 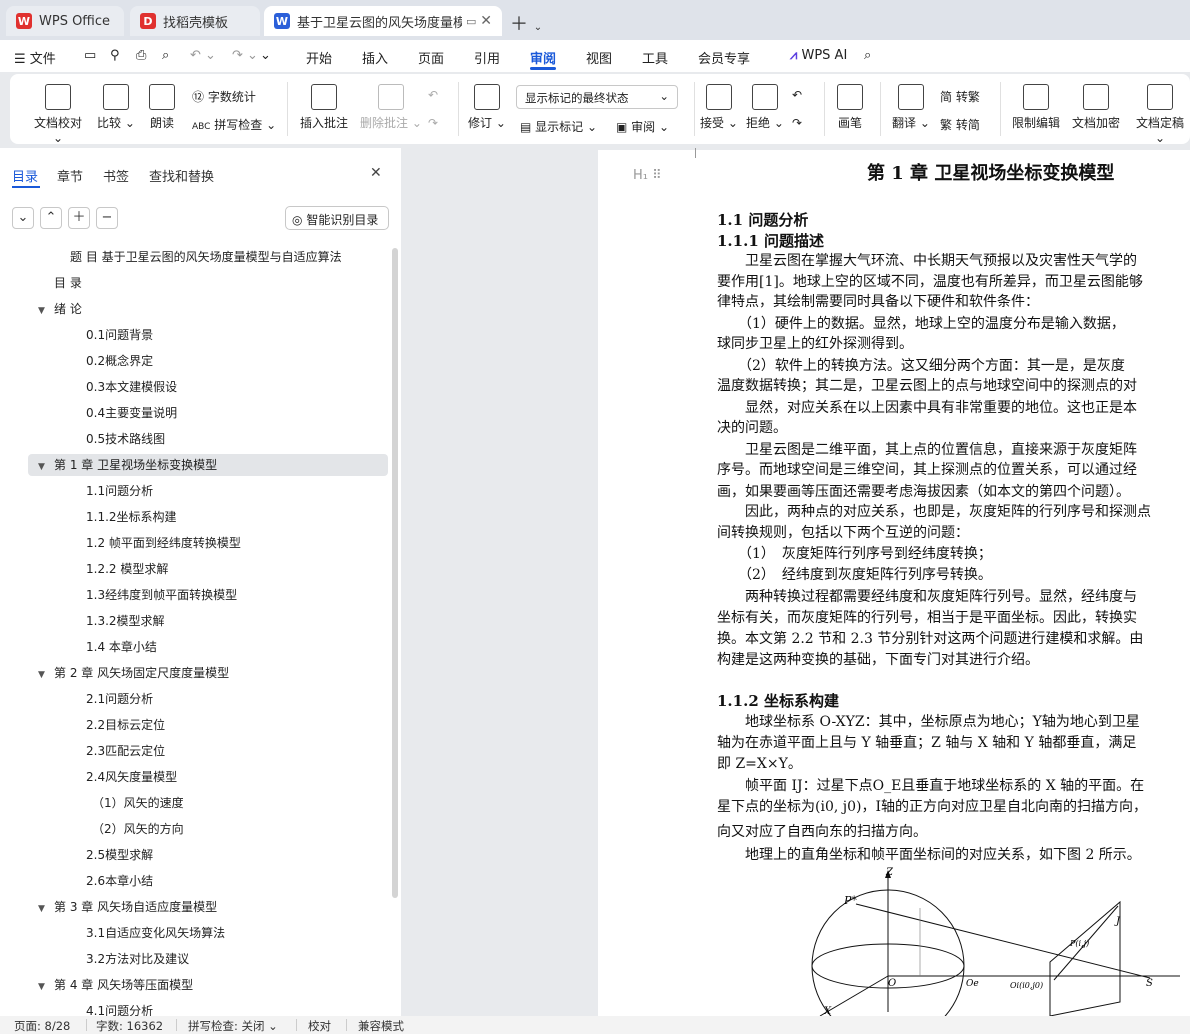 I want to click on tab-bookmarks: 书签, so click(x=116, y=175).